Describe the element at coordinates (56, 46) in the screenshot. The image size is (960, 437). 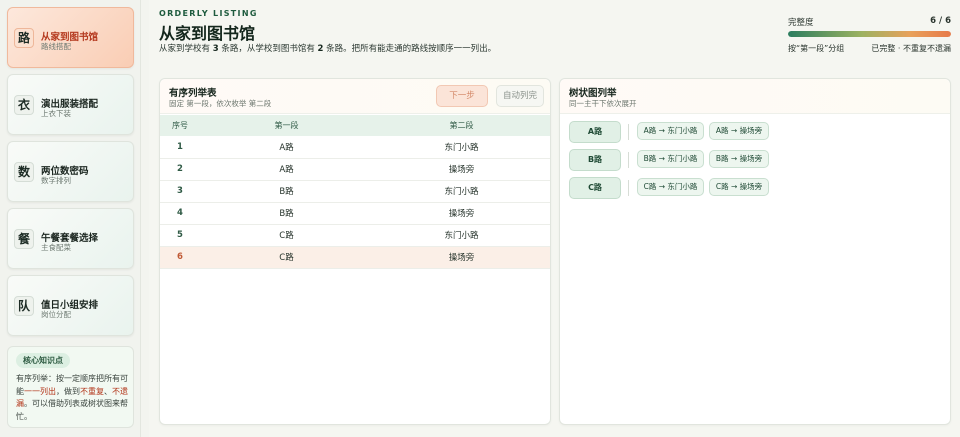
I see `lesson-subtitle: 路线搭配` at that location.